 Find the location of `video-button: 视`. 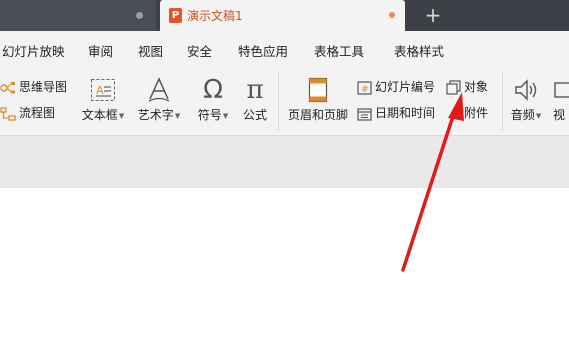

video-button: 视 is located at coordinates (561, 98).